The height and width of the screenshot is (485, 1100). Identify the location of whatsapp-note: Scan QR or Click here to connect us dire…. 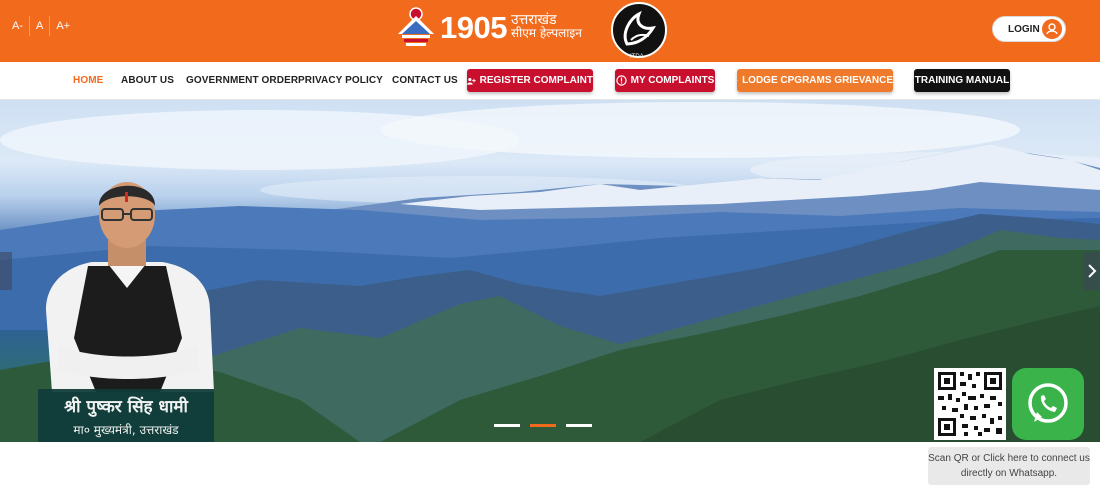
(1009, 466).